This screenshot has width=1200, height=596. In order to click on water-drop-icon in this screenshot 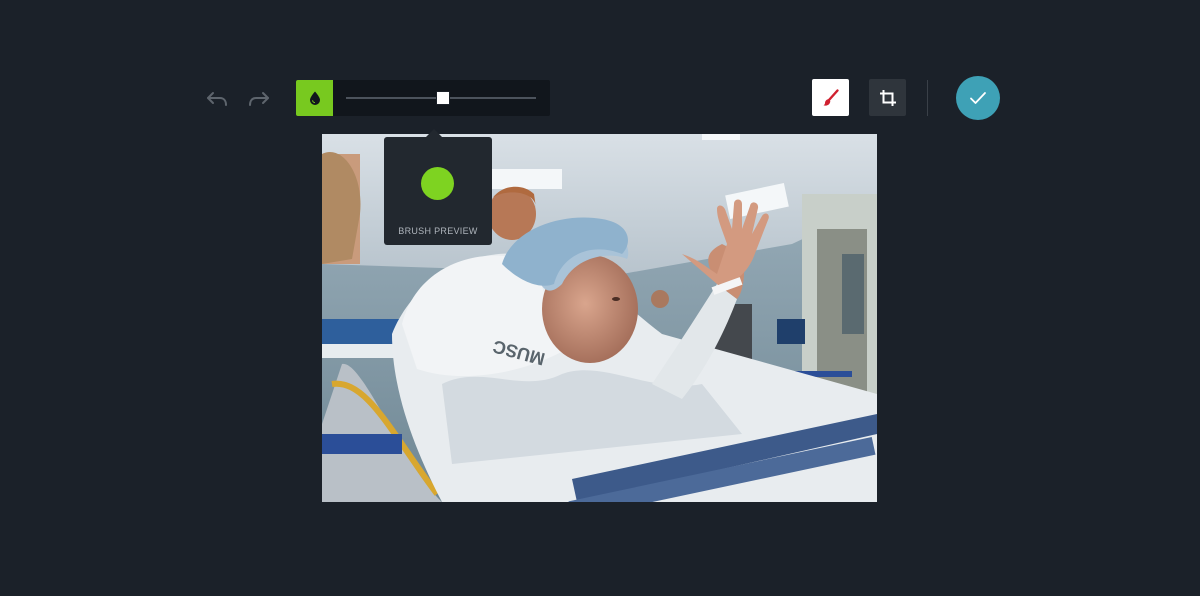, I will do `click(315, 98)`.